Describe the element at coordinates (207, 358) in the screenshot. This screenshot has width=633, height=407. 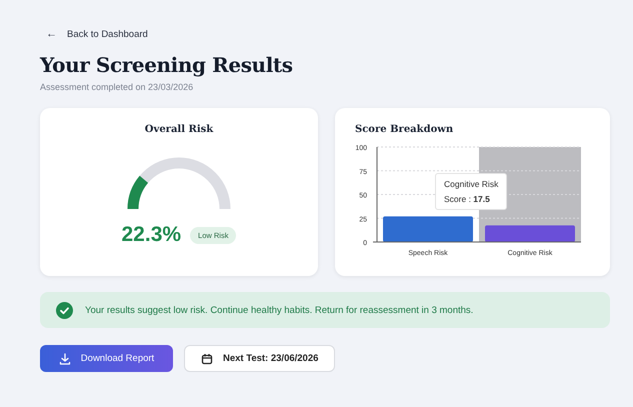
I see `calendar-icon` at that location.